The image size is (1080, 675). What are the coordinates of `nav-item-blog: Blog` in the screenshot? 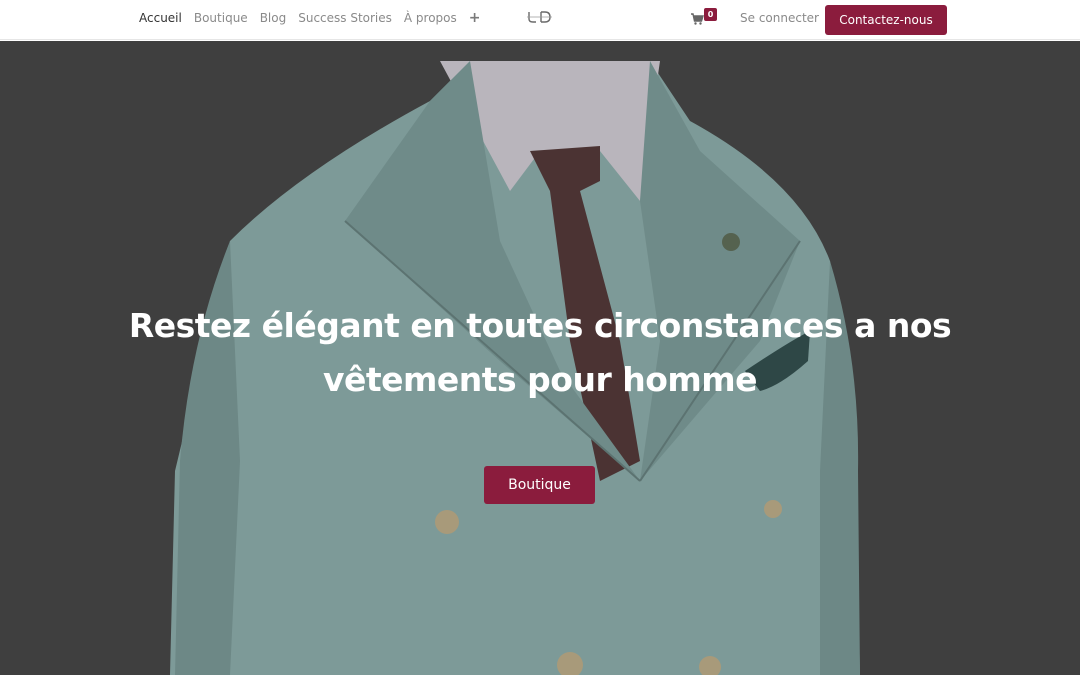 It's located at (273, 18).